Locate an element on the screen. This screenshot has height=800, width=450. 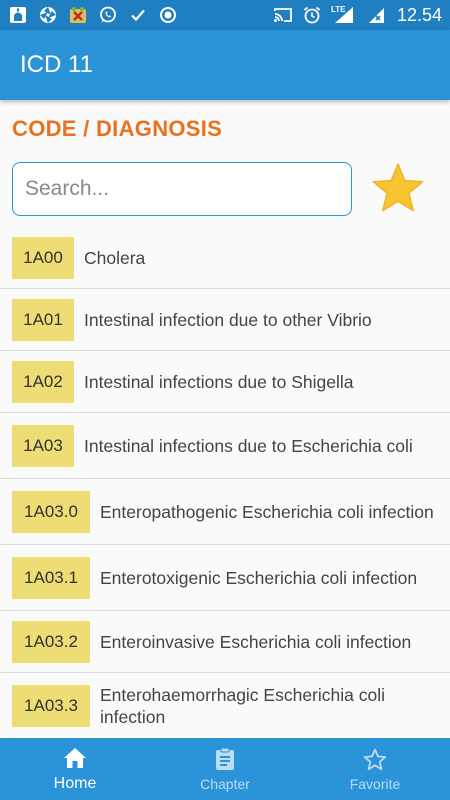
status-time: 12.54 is located at coordinates (419, 14).